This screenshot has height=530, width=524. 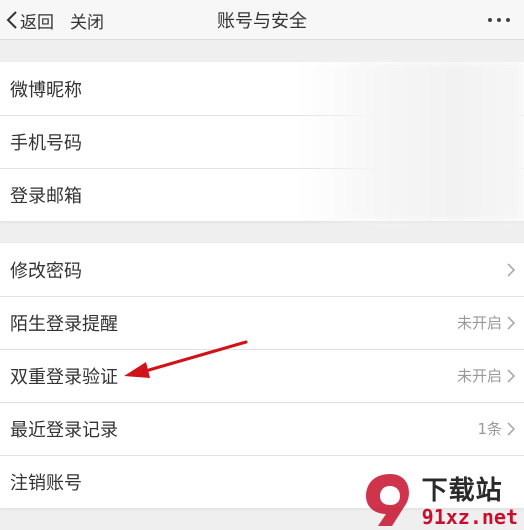 I want to click on row-label: 陌生登录提醒, so click(x=64, y=324).